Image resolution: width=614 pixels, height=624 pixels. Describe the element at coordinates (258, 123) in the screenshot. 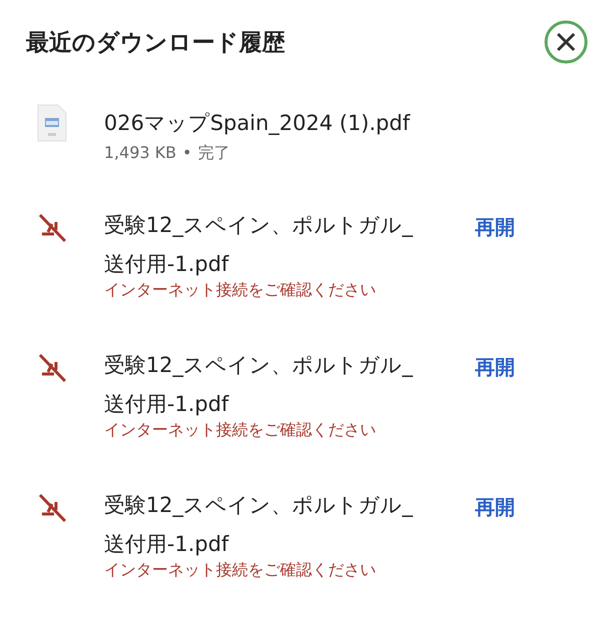

I see `file-name: 026マップSpain_2024 (1).pdf` at that location.